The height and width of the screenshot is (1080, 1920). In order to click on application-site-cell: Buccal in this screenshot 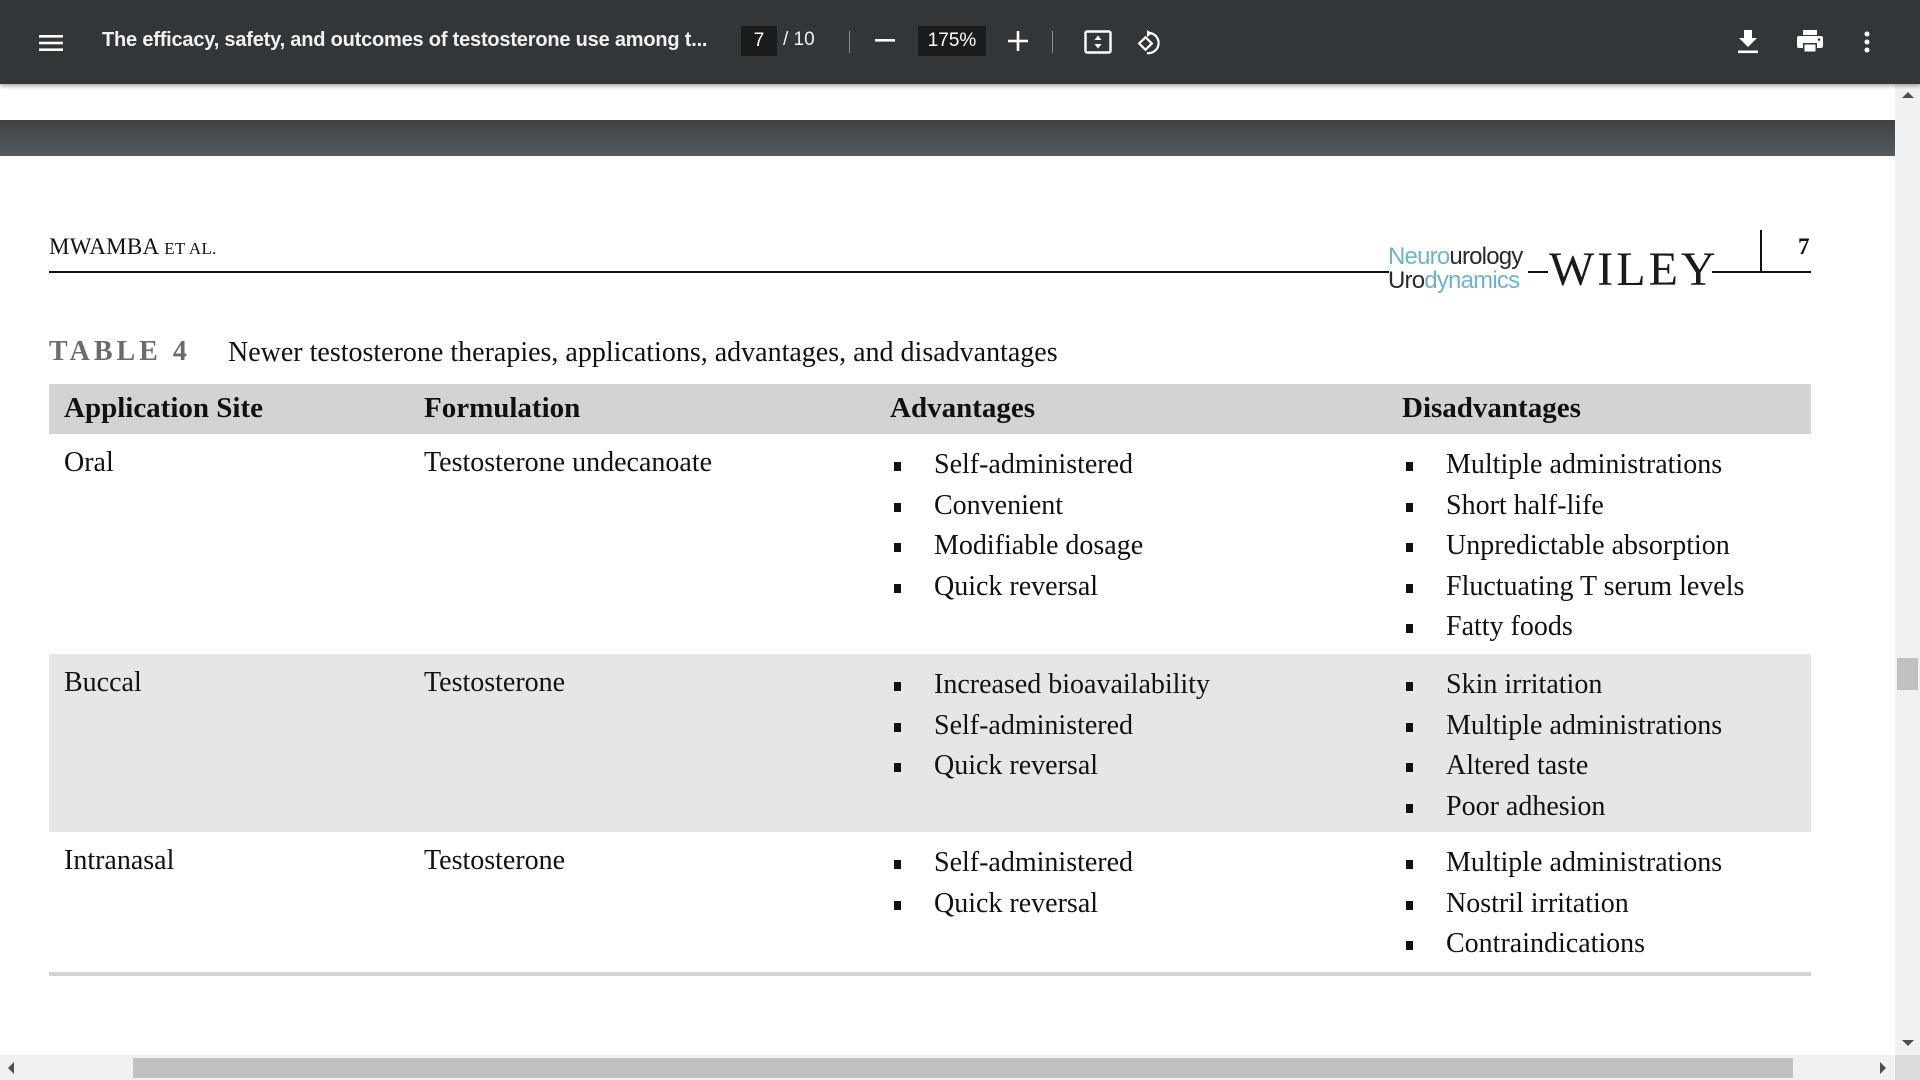, I will do `click(103, 682)`.